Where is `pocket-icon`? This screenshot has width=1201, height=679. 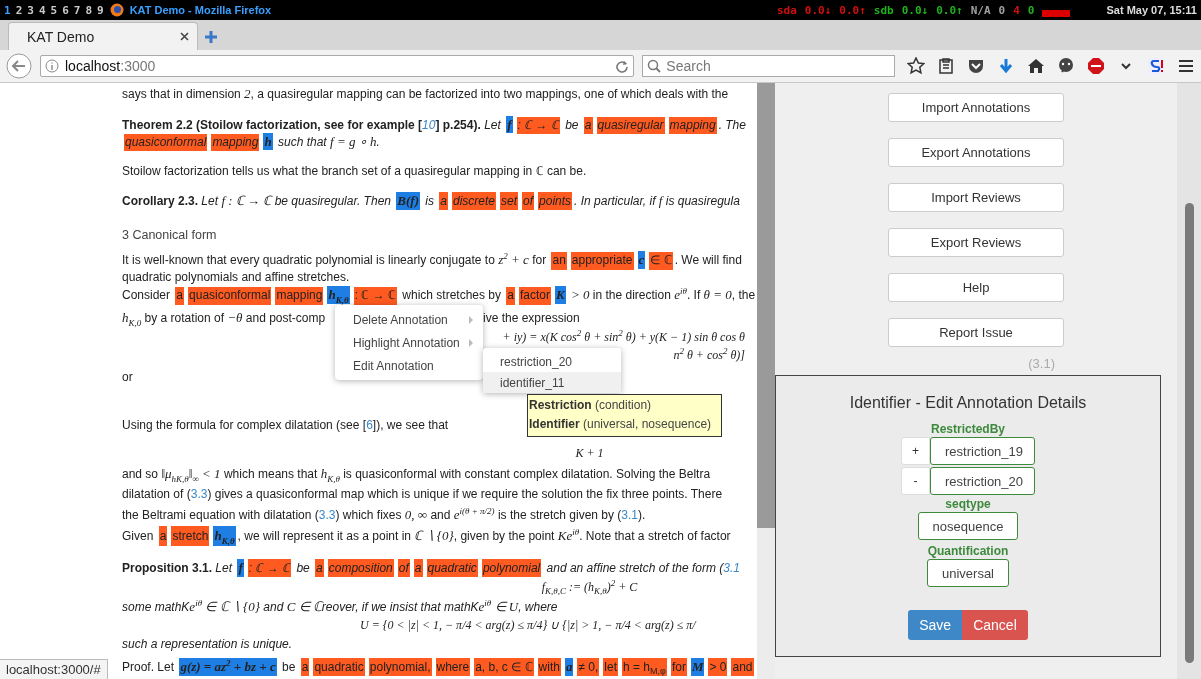
pocket-icon is located at coordinates (976, 66).